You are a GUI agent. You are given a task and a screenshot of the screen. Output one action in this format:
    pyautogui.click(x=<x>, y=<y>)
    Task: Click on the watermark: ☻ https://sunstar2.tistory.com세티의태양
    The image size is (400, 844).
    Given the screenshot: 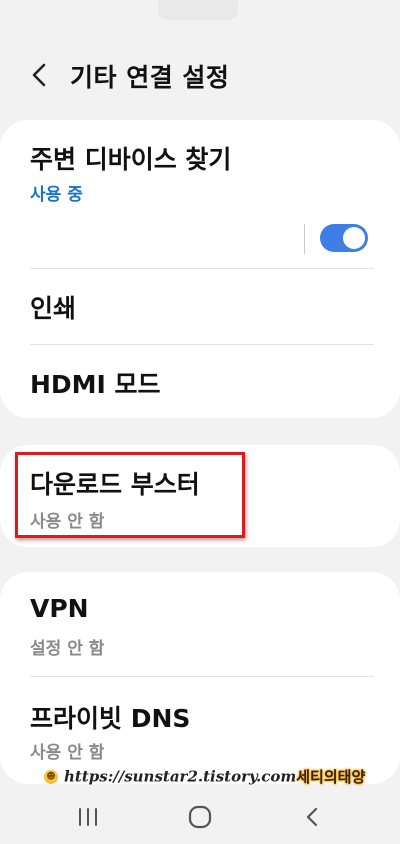 What is the action you would take?
    pyautogui.click(x=204, y=778)
    